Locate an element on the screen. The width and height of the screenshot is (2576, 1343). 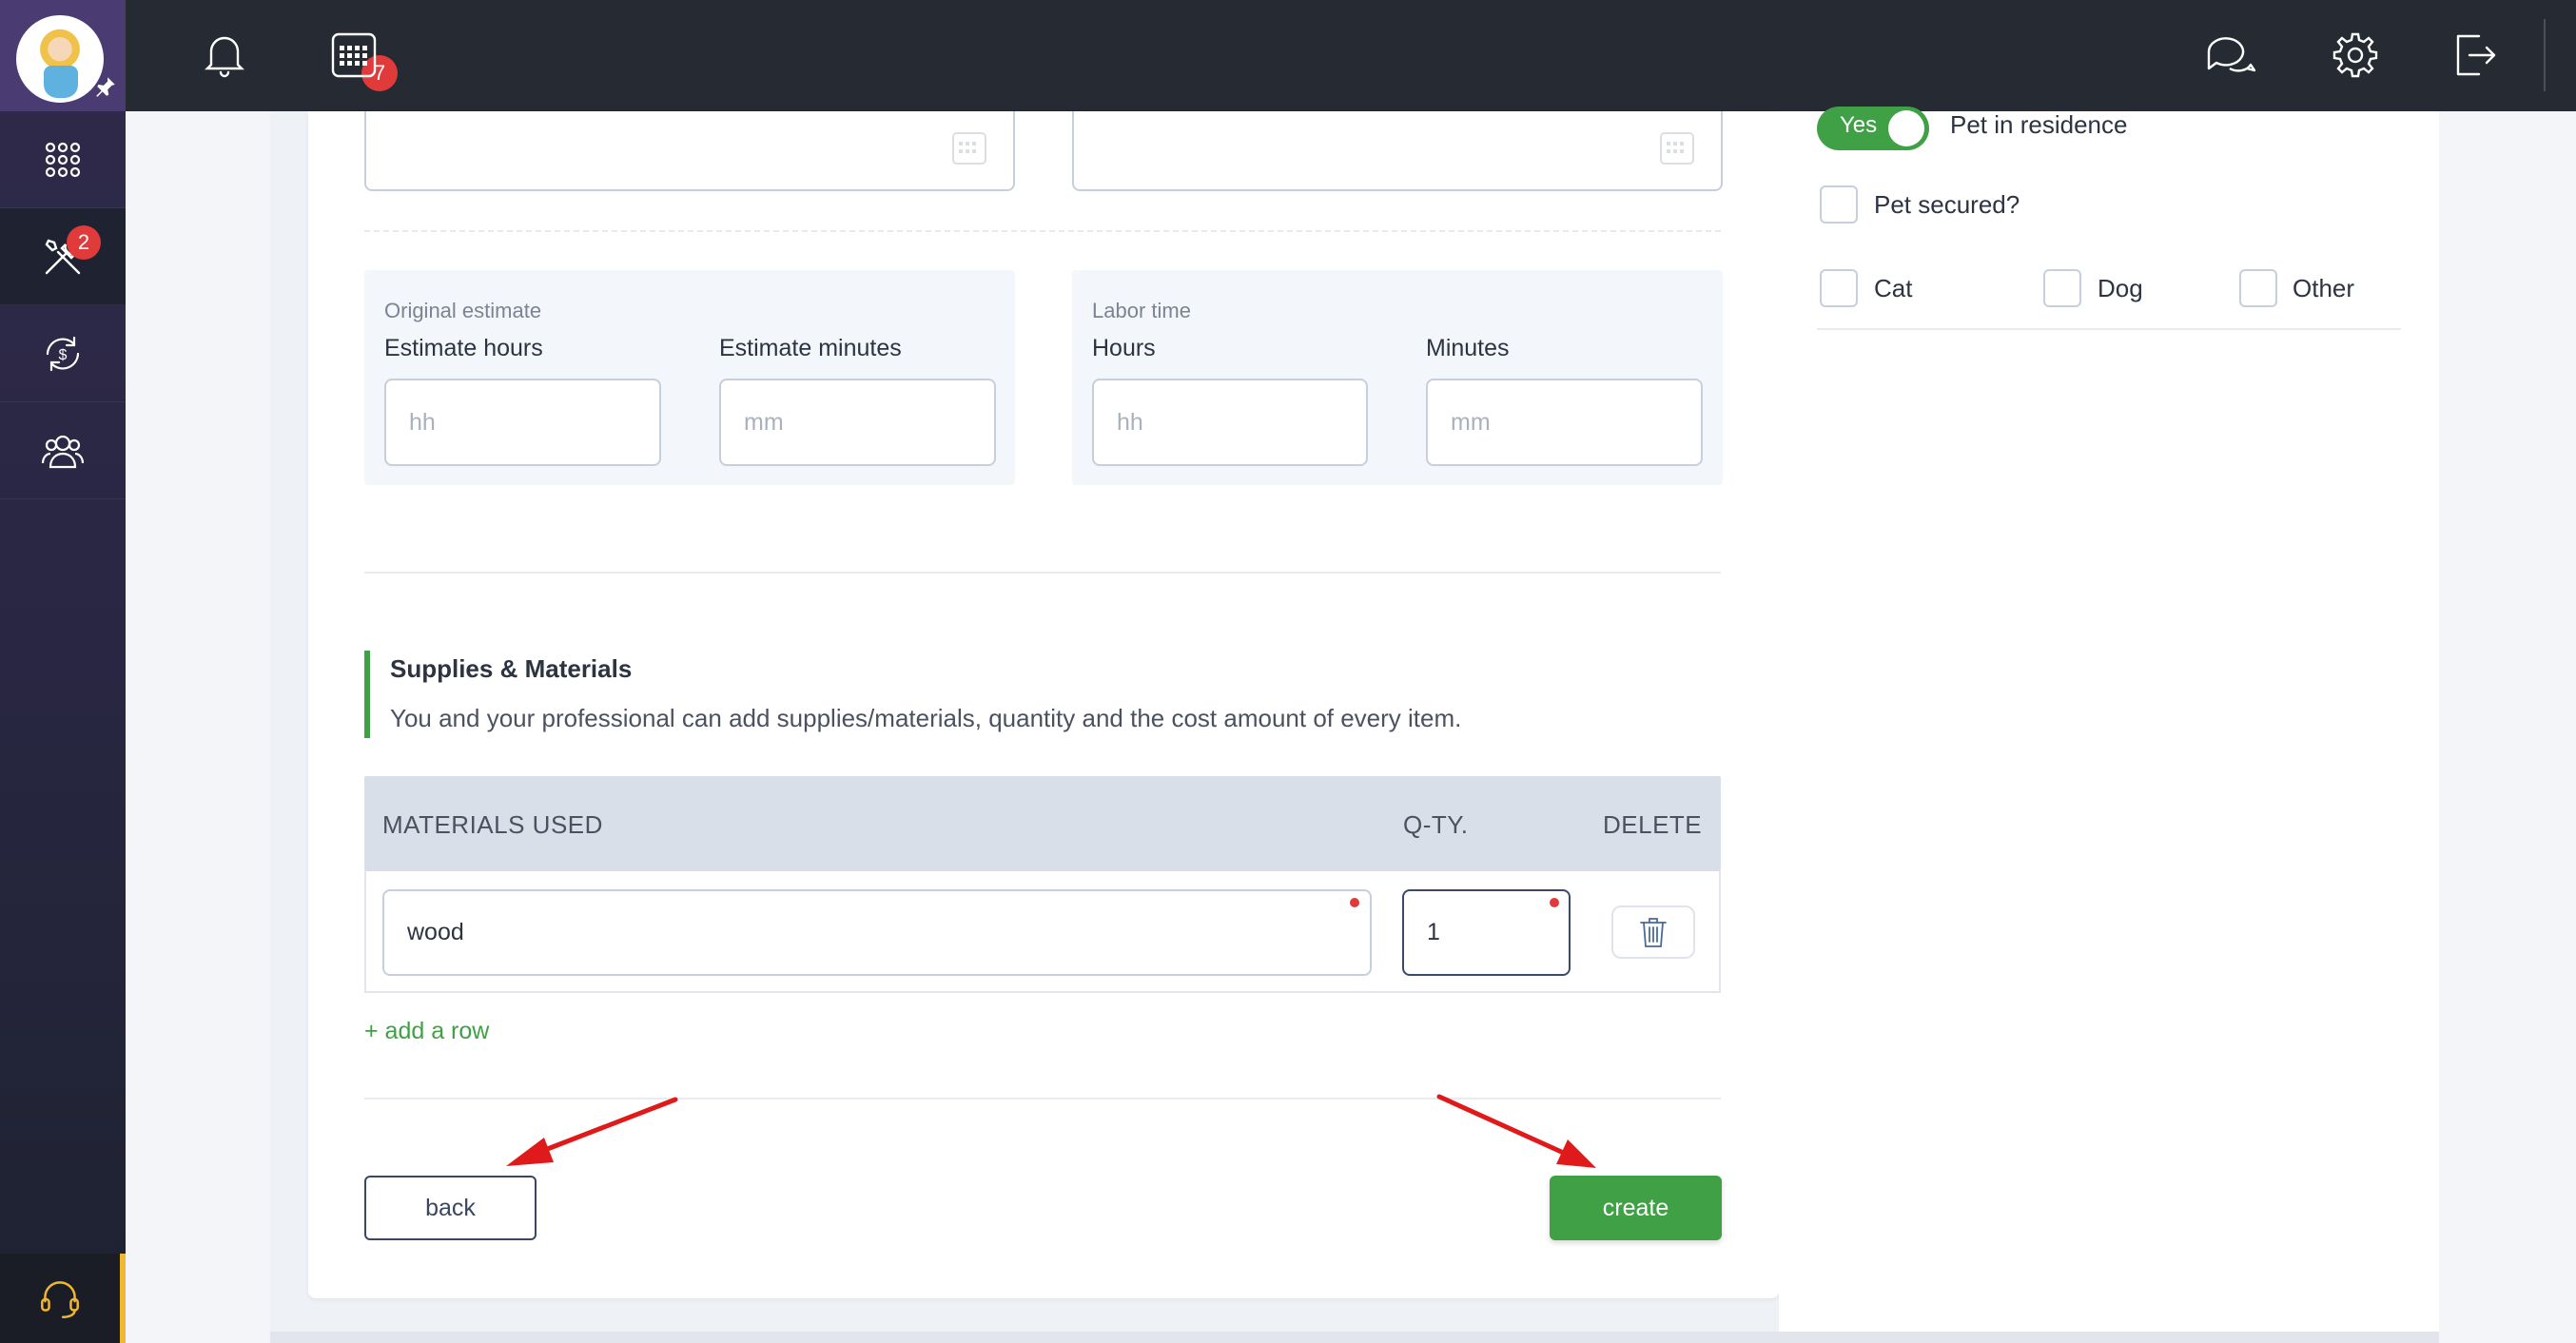
trash-icon is located at coordinates (1654, 933).